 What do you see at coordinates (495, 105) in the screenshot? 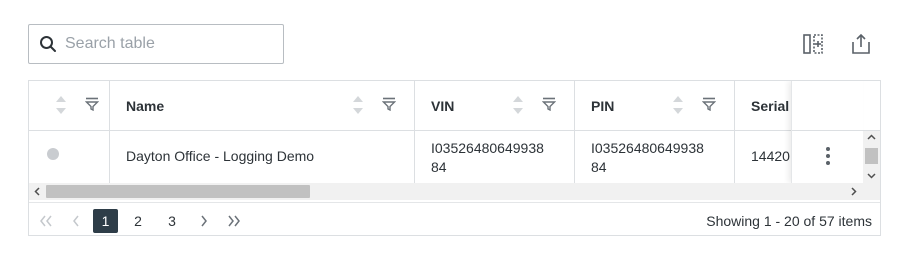
I see `header-vin: VIN` at bounding box center [495, 105].